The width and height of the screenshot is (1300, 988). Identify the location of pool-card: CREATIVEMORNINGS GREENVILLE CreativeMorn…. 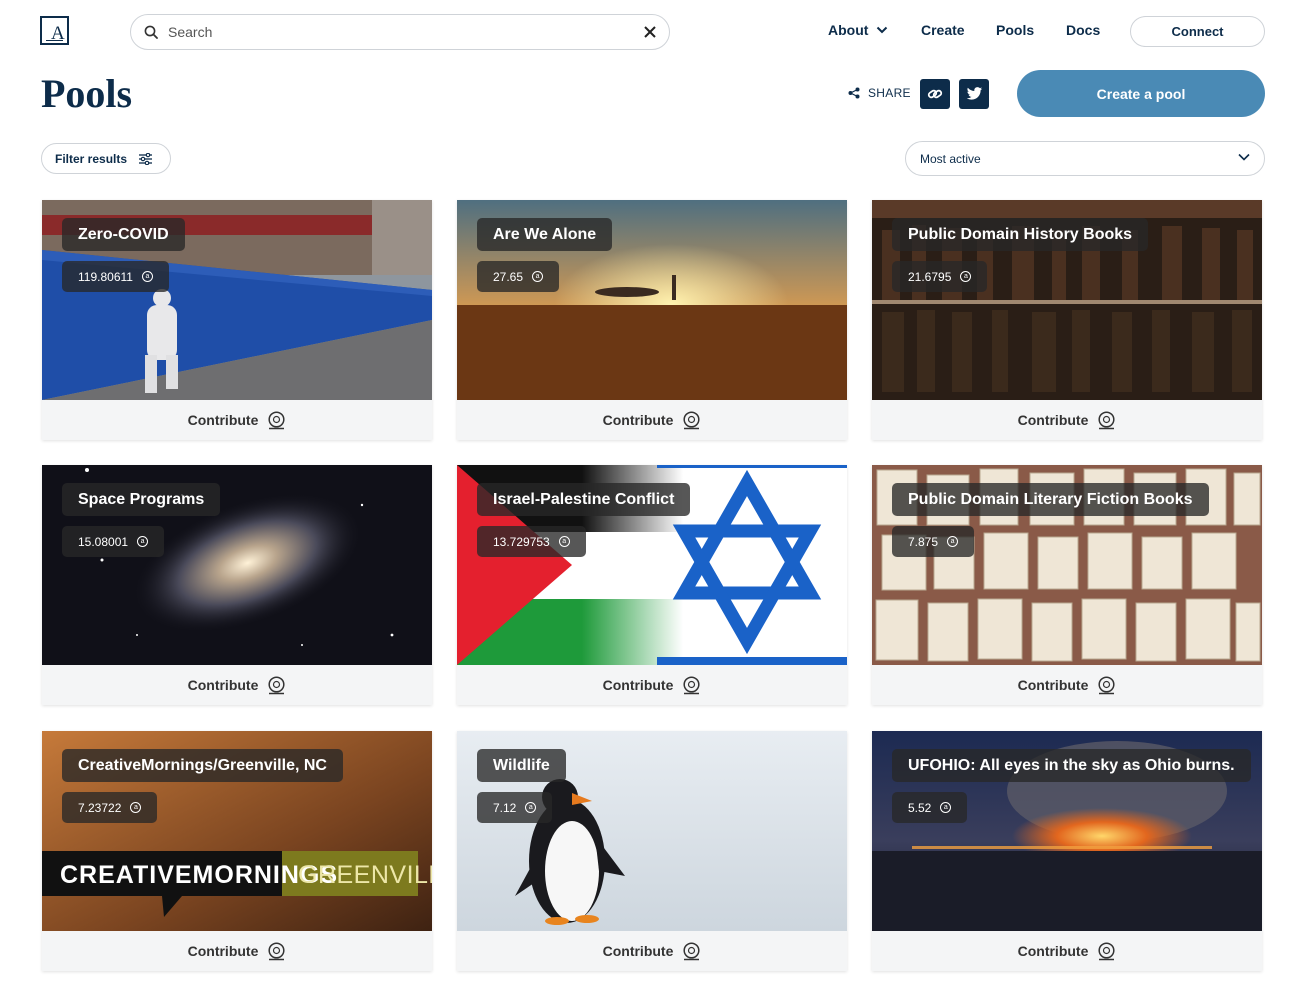
(237, 851).